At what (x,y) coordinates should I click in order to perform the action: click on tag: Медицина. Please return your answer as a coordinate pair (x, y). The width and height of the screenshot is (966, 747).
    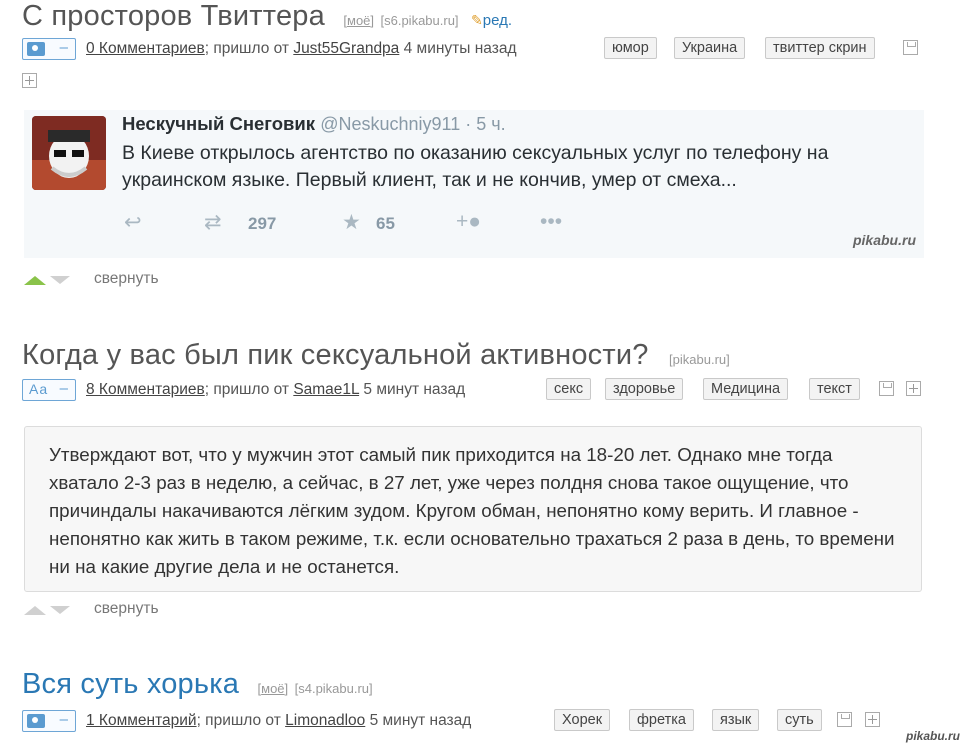
    Looking at the image, I should click on (746, 389).